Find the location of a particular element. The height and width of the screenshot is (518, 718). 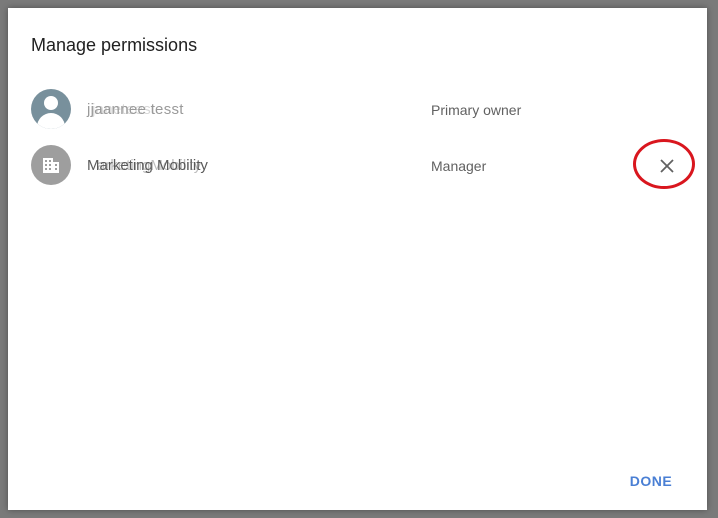

close-icon is located at coordinates (667, 166).